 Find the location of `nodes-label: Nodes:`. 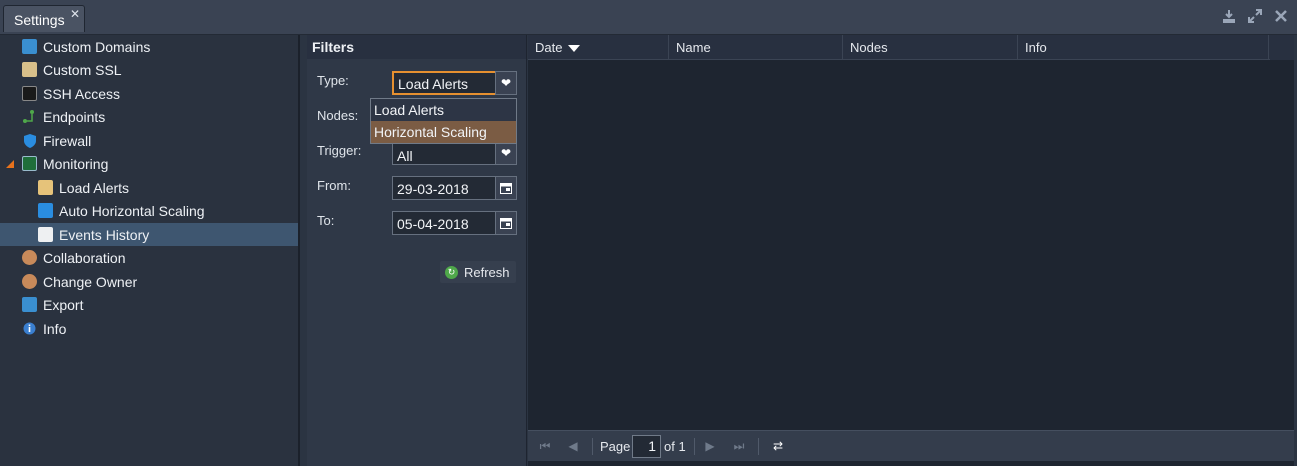

nodes-label: Nodes: is located at coordinates (338, 115).